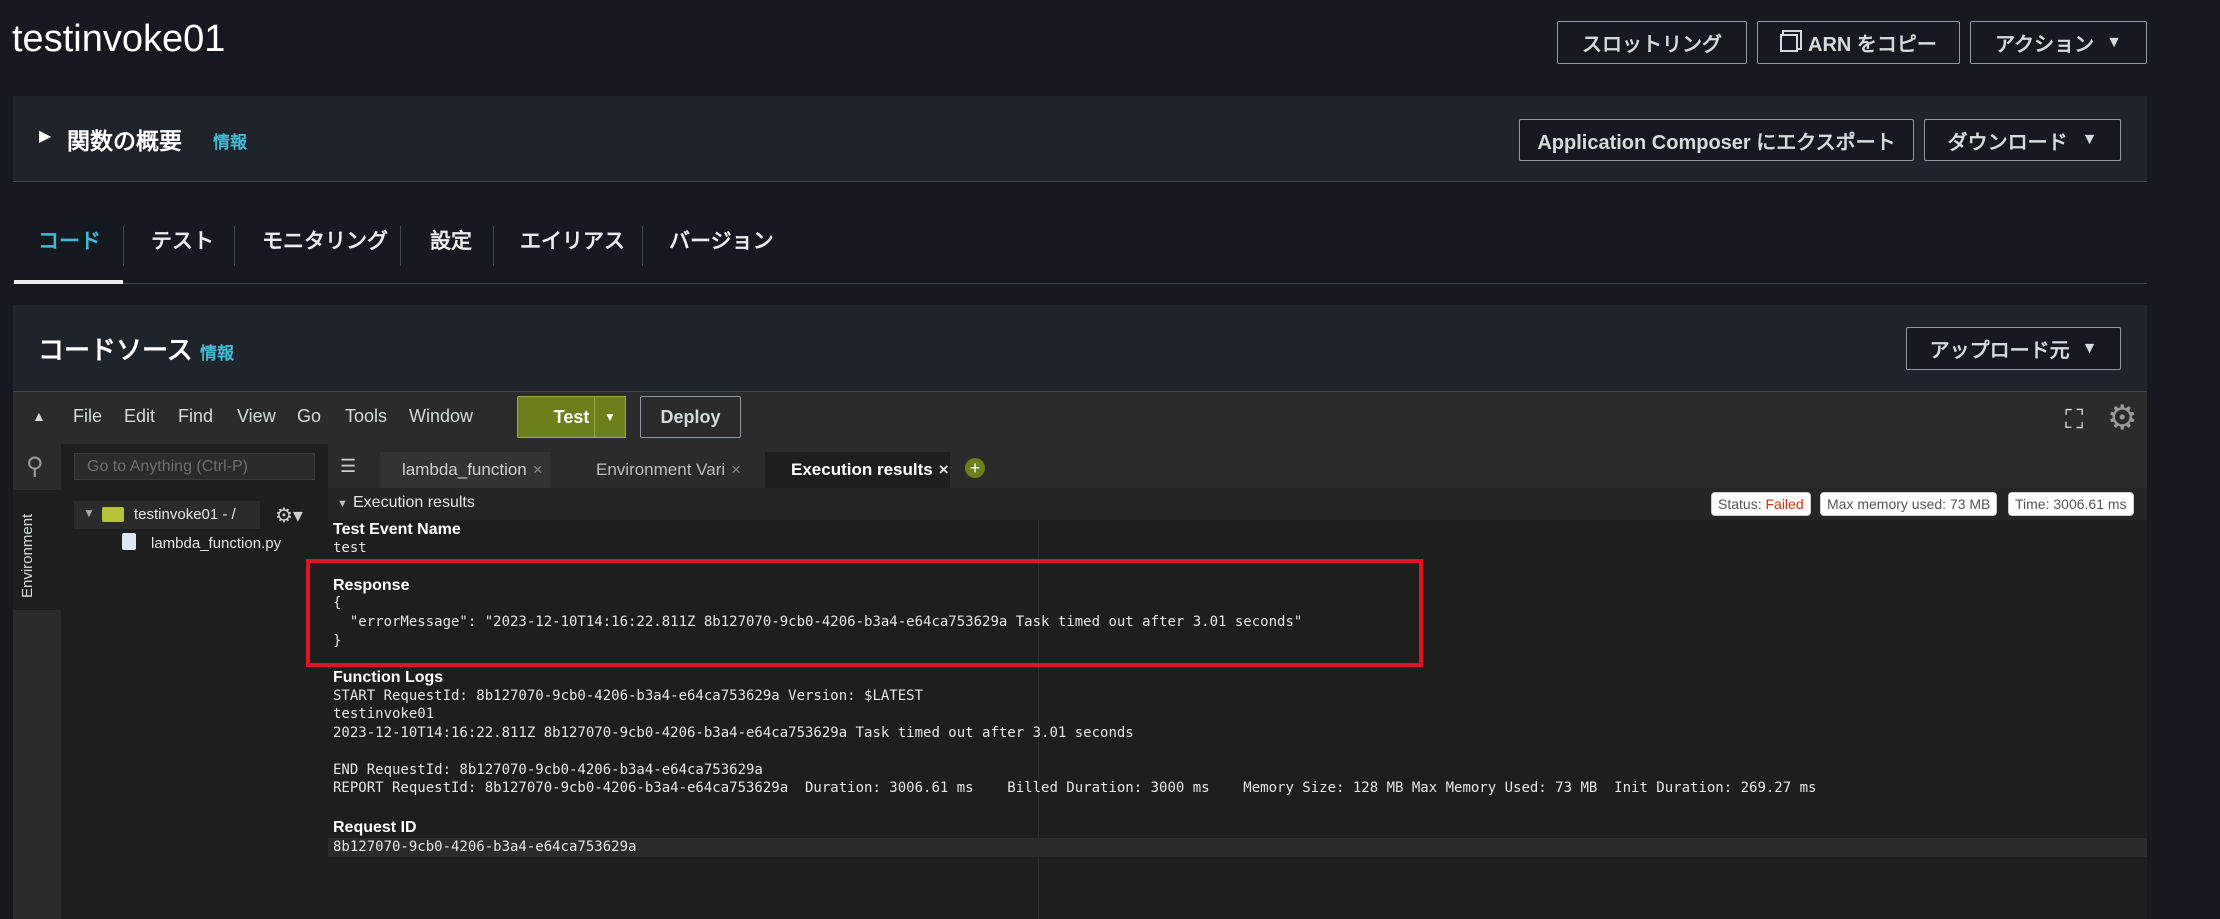 This screenshot has width=2220, height=919. I want to click on code-source-panel: コードソース 情報, so click(1080, 348).